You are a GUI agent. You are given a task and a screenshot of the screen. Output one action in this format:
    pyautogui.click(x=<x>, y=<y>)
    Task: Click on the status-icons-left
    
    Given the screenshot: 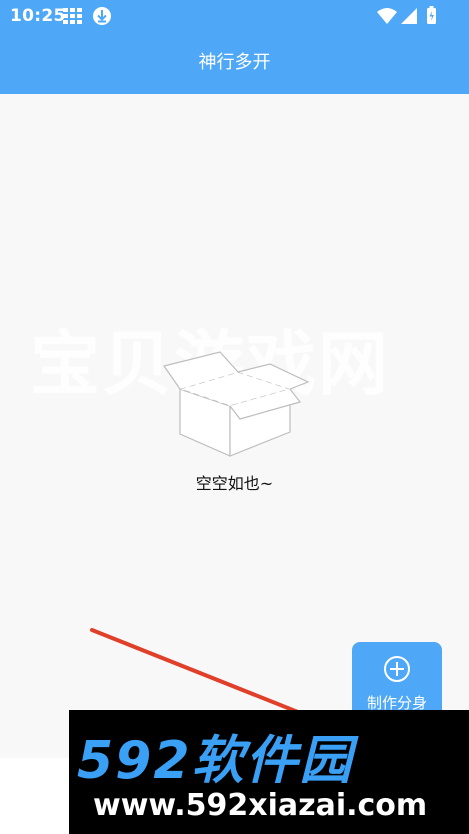 What is the action you would take?
    pyautogui.click(x=93, y=16)
    